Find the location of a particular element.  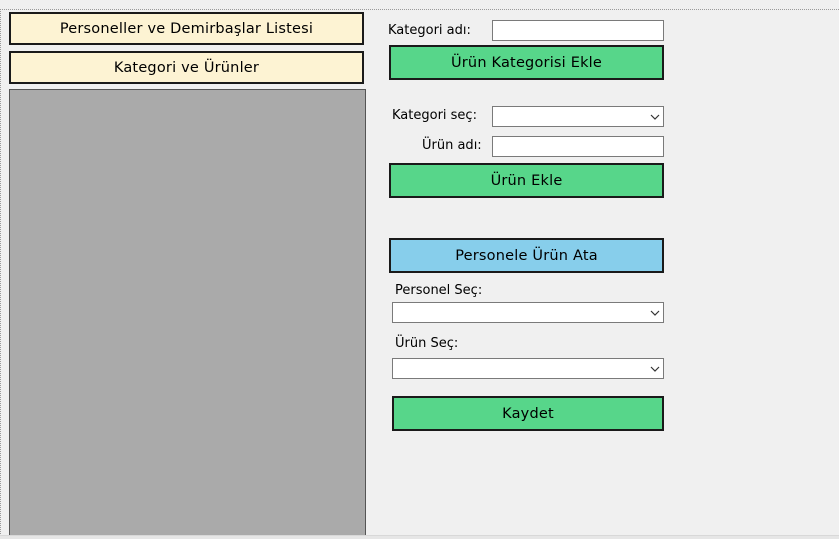

product-name-input is located at coordinates (578, 146).